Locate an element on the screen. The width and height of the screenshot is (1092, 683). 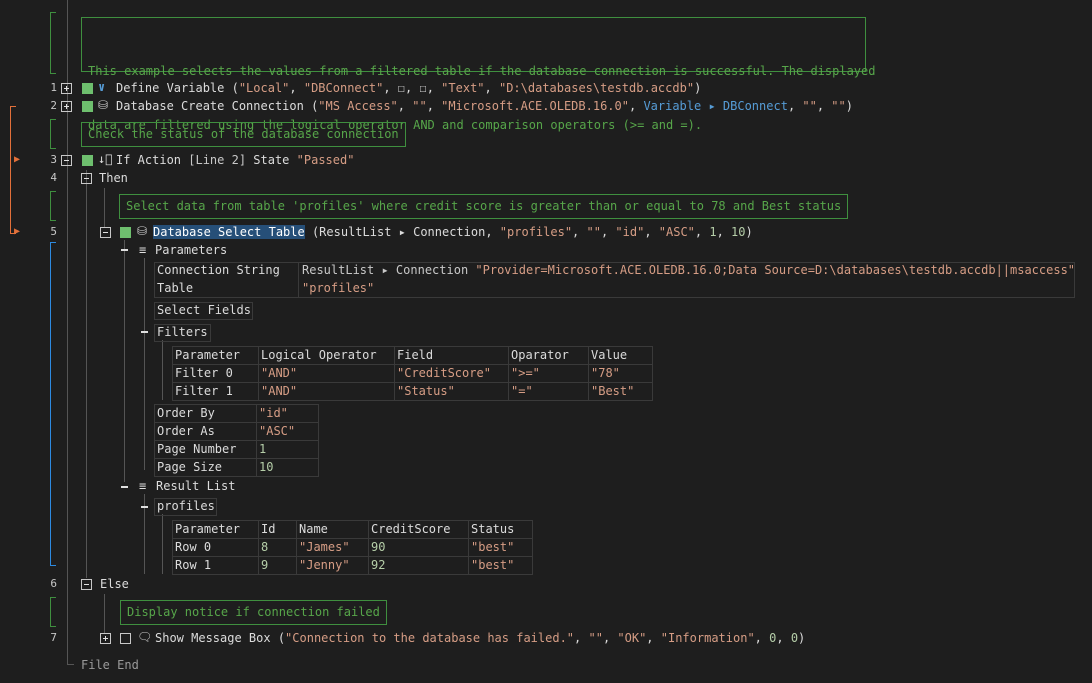
table-cell: "78" is located at coordinates (620, 373).